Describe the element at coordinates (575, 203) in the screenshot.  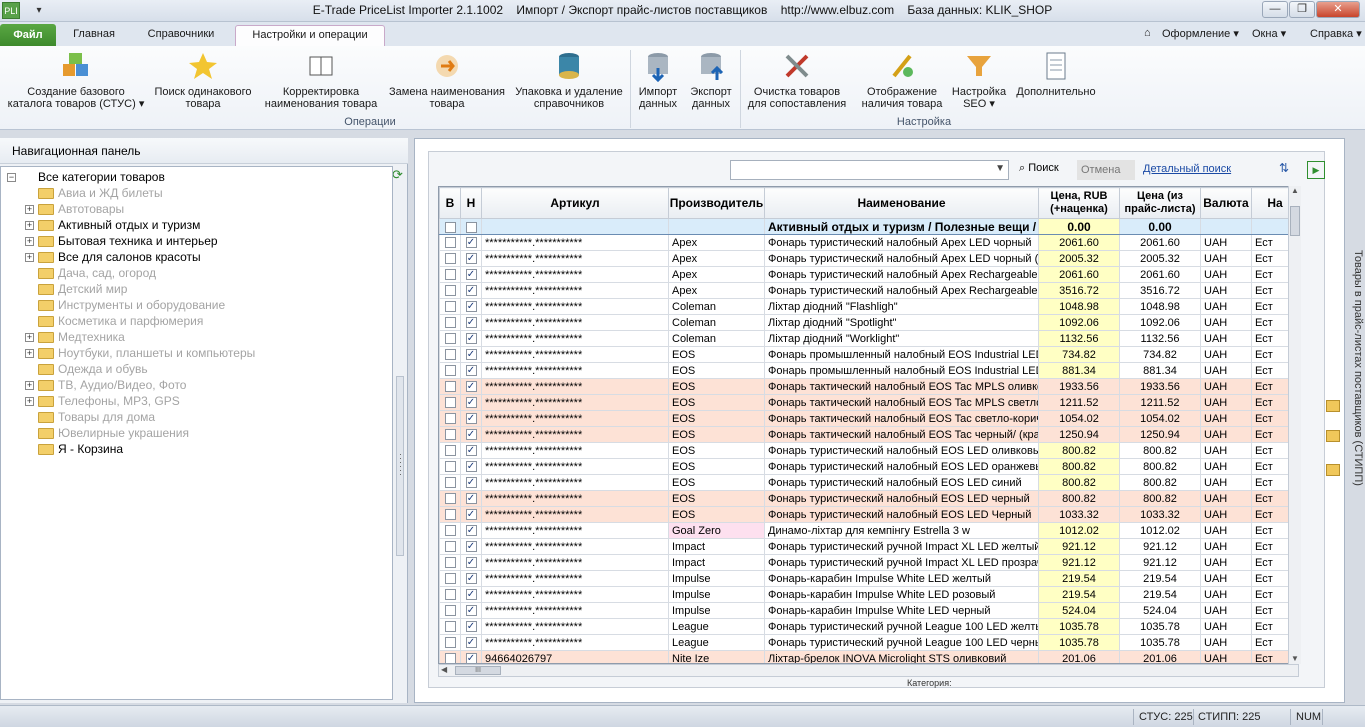
I see `column-header: Артикул` at that location.